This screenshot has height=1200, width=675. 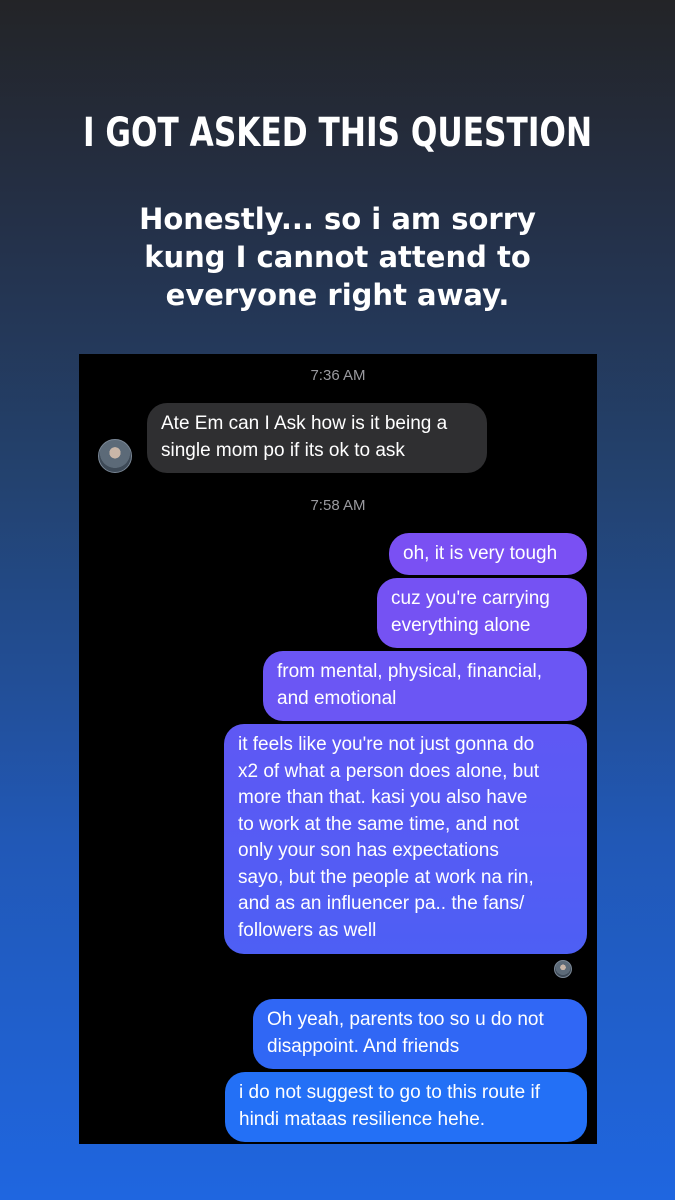 I want to click on message-line: everything alone, so click(x=461, y=625).